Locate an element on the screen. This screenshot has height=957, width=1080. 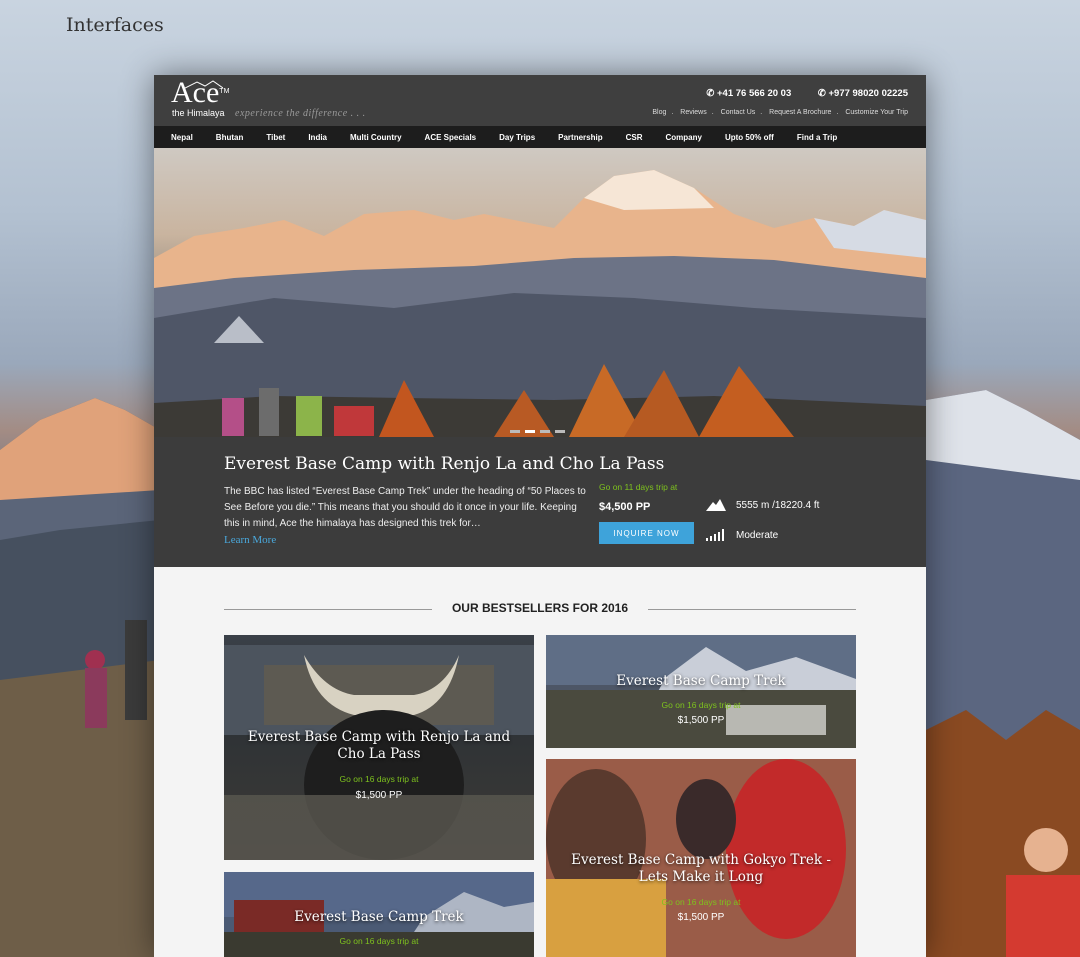
nav-item-company: Company is located at coordinates (684, 137).